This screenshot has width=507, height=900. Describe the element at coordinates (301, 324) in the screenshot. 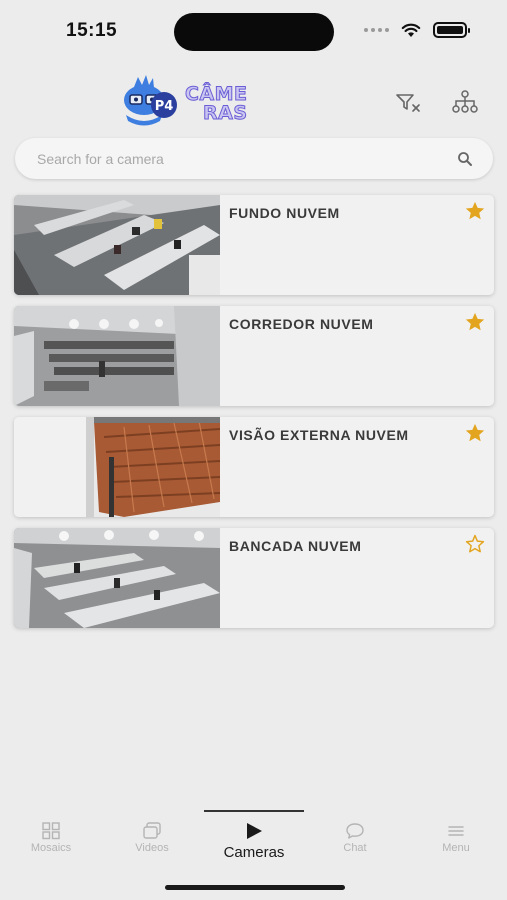

I see `camera-name: CORREDOR NUVEM` at that location.